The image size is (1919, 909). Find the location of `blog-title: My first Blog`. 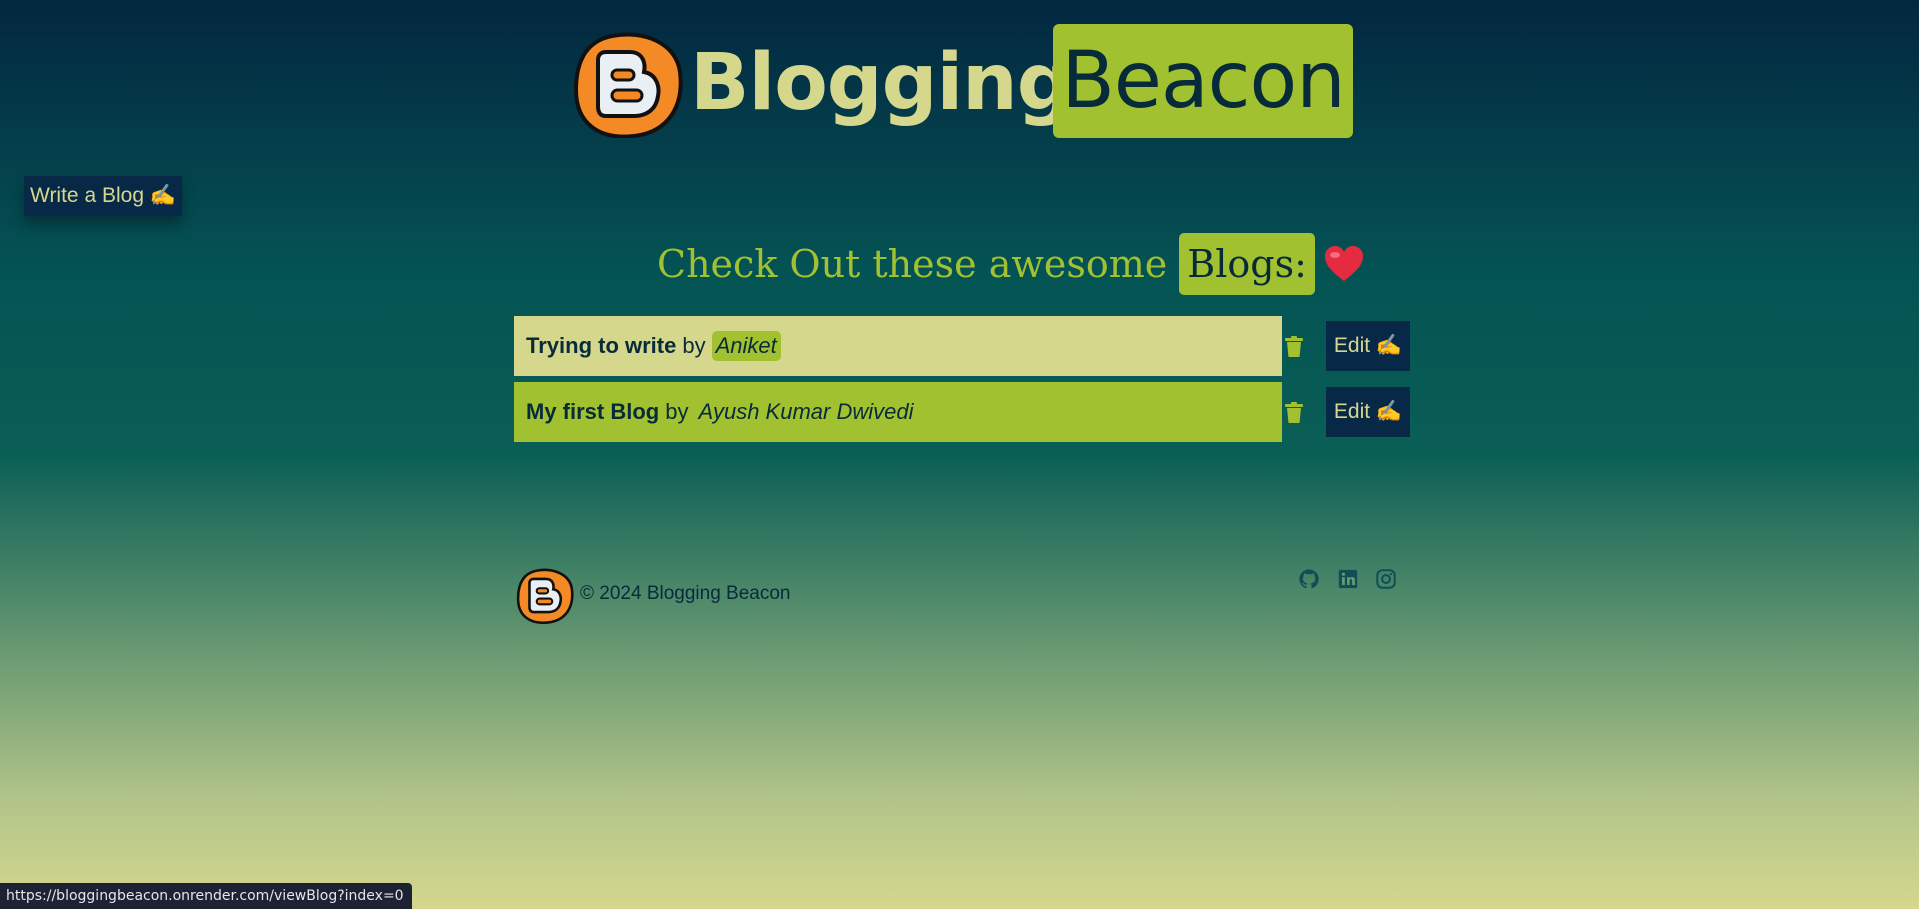

blog-title: My first Blog is located at coordinates (593, 411).